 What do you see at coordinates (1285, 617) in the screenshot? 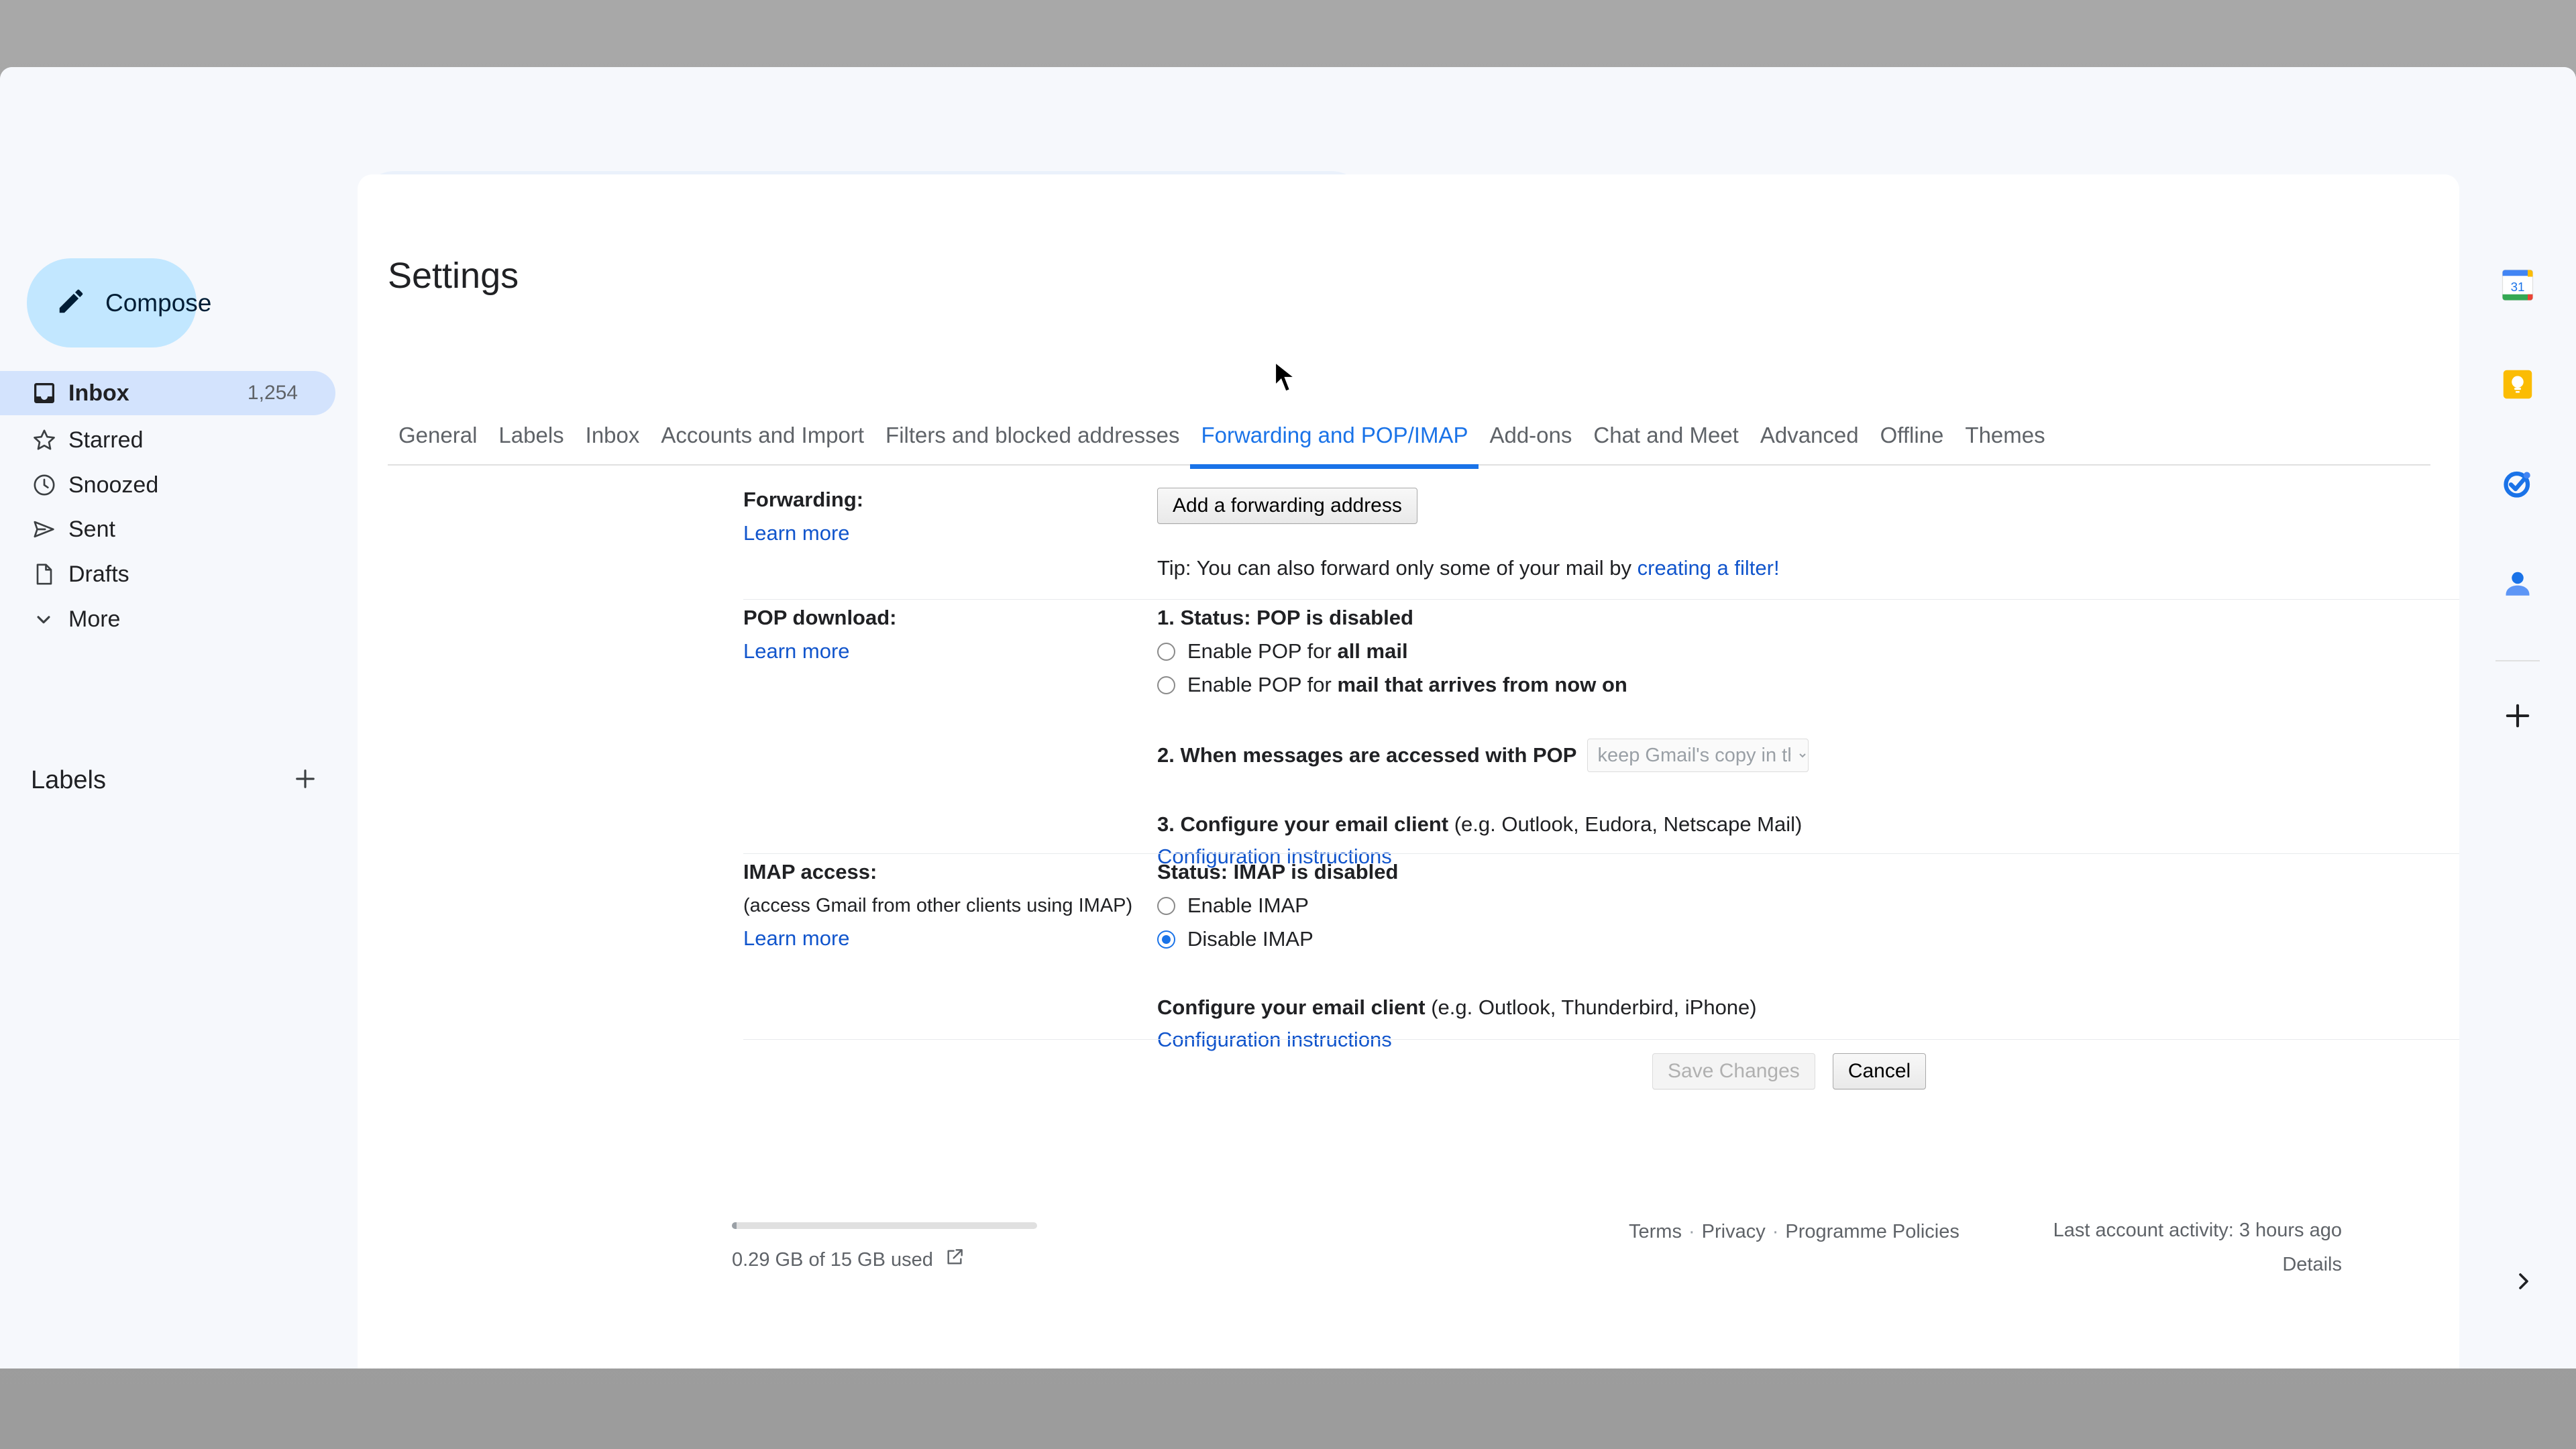
I see `pop-status: 1. Status: POP is disabled` at bounding box center [1285, 617].